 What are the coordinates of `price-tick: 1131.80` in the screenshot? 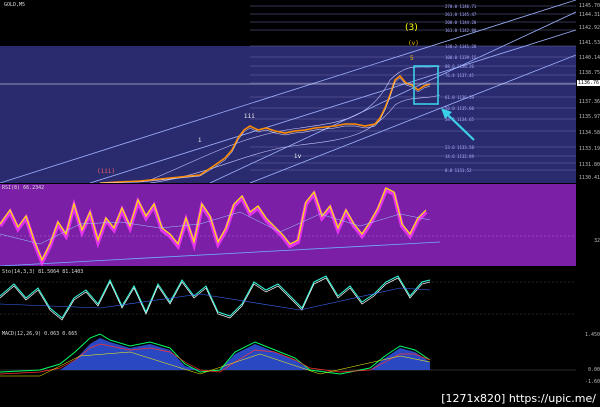 It's located at (589, 165).